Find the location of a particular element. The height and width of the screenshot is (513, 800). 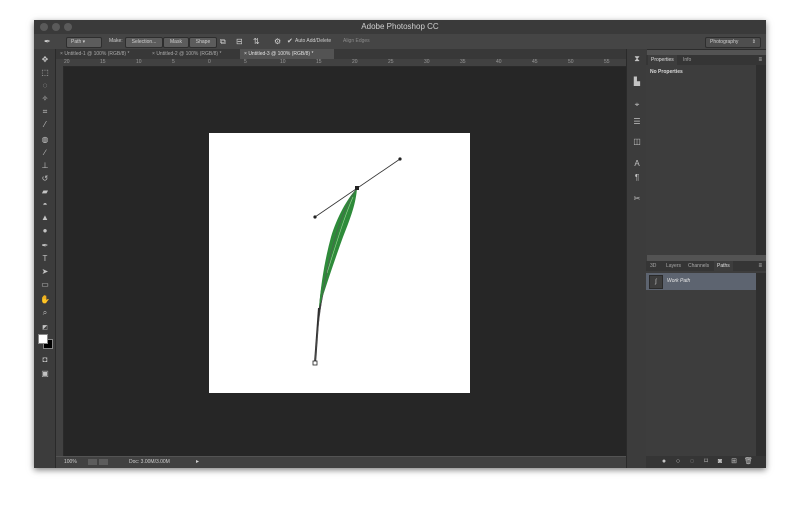

delete-path-icon: 🗑 is located at coordinates (748, 462).